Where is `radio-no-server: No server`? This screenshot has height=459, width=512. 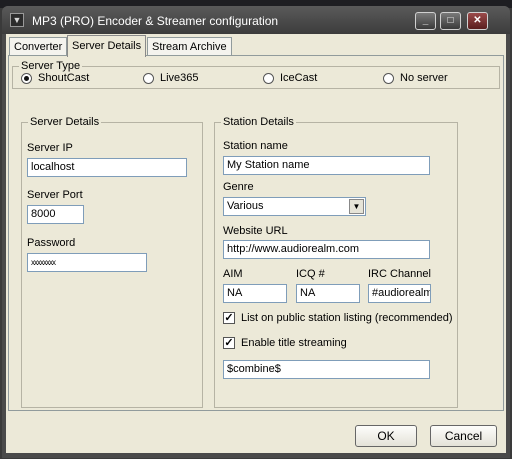 radio-no-server: No server is located at coordinates (415, 78).